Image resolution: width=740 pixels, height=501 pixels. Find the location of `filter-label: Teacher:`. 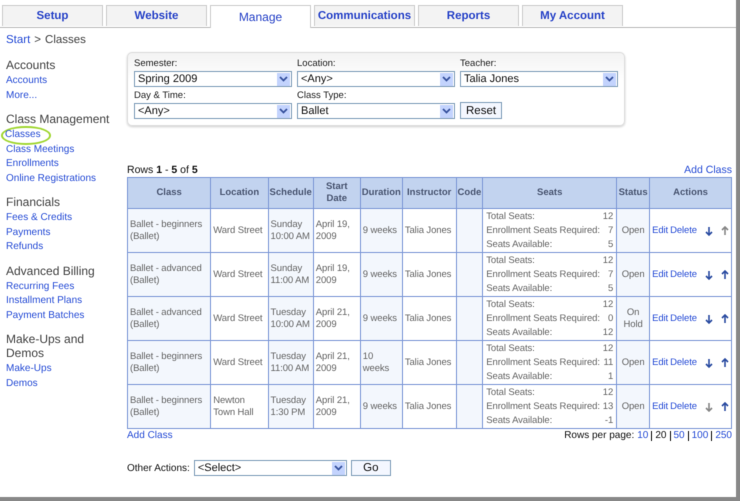

filter-label: Teacher: is located at coordinates (479, 63).